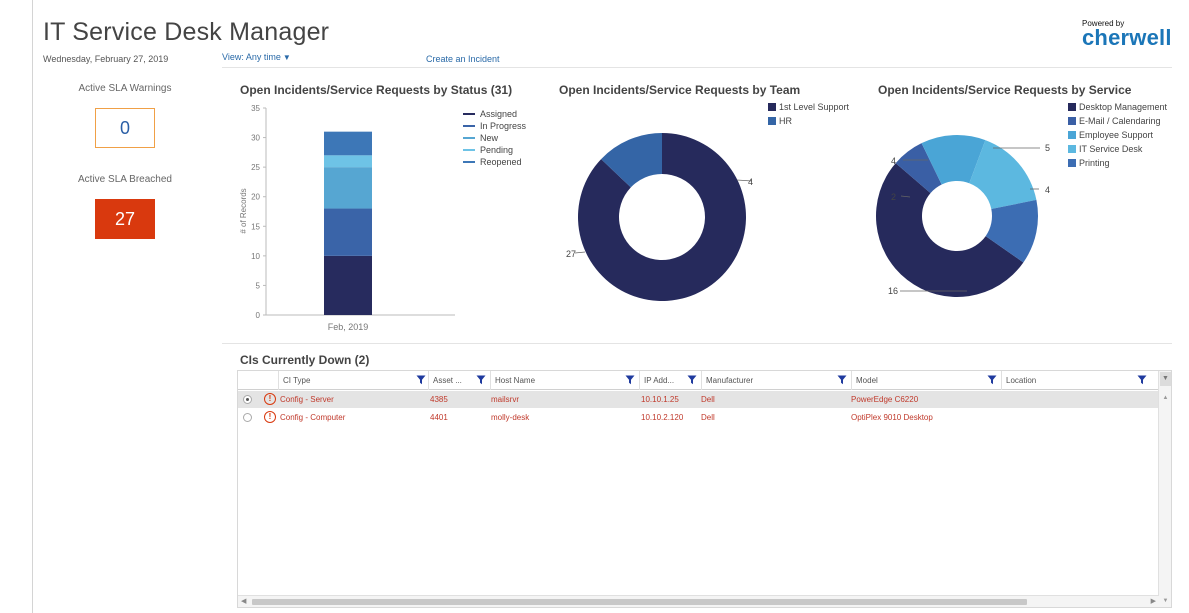  Describe the element at coordinates (892, 417) in the screenshot. I see `cell-model: OptiPlex 9010 Desktop` at that location.